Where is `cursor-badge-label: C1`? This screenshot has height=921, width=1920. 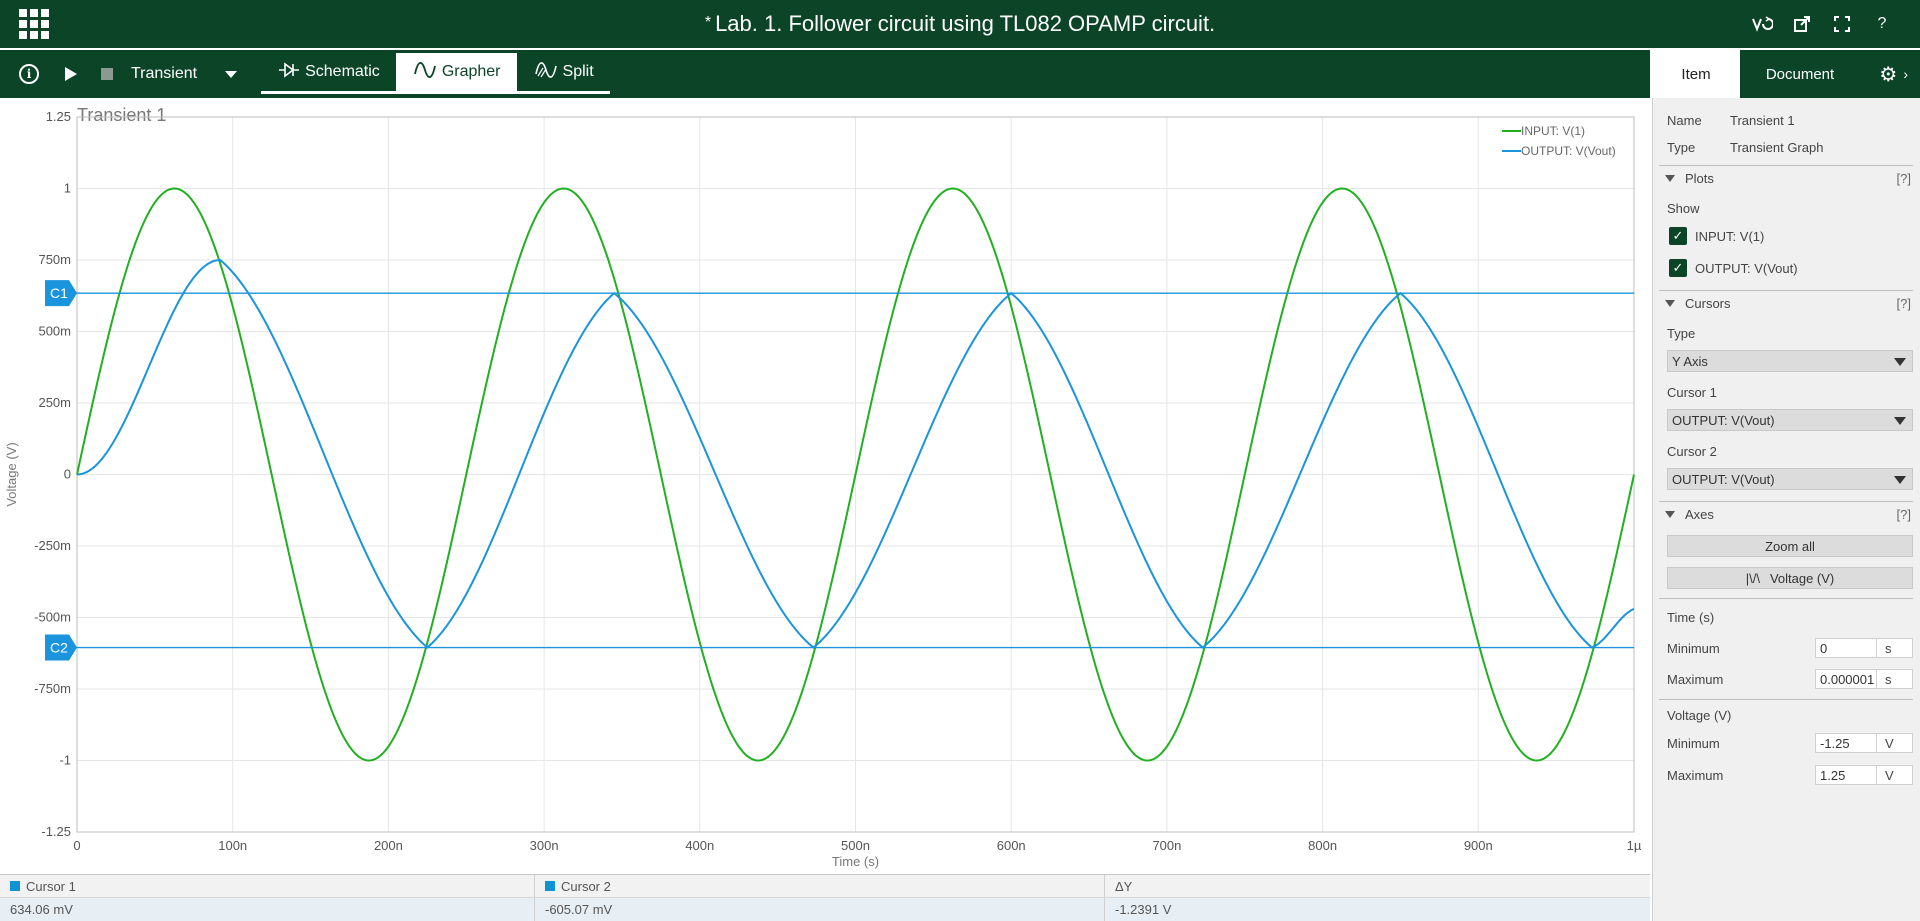 cursor-badge-label: C1 is located at coordinates (59, 293).